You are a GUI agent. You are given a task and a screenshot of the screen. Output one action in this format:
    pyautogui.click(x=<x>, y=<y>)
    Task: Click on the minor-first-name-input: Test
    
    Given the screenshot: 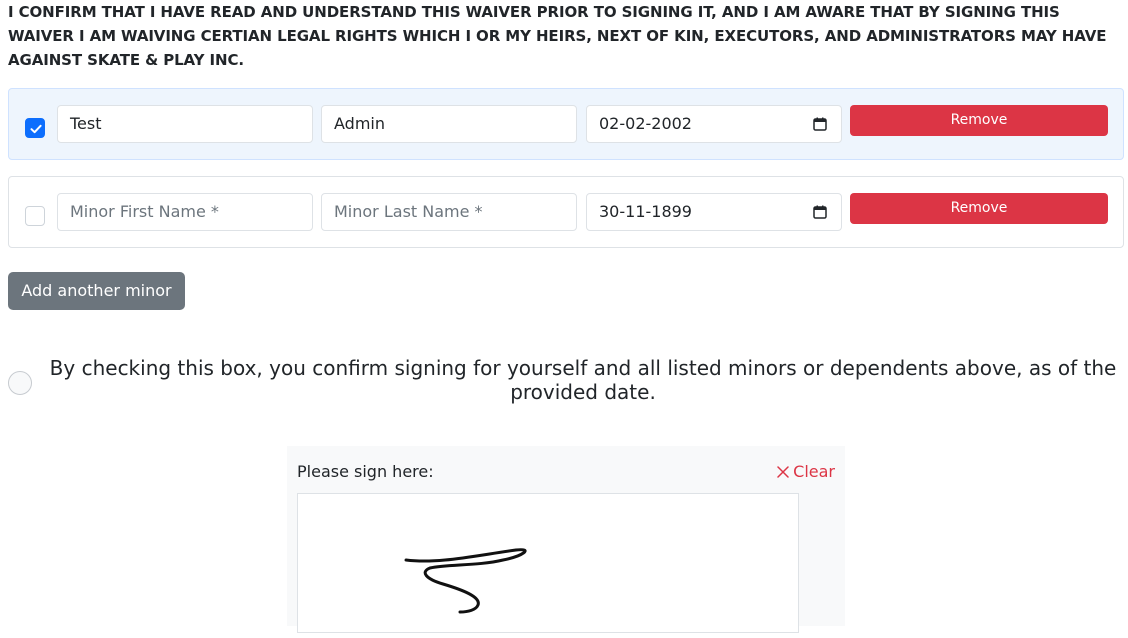 What is the action you would take?
    pyautogui.click(x=185, y=124)
    